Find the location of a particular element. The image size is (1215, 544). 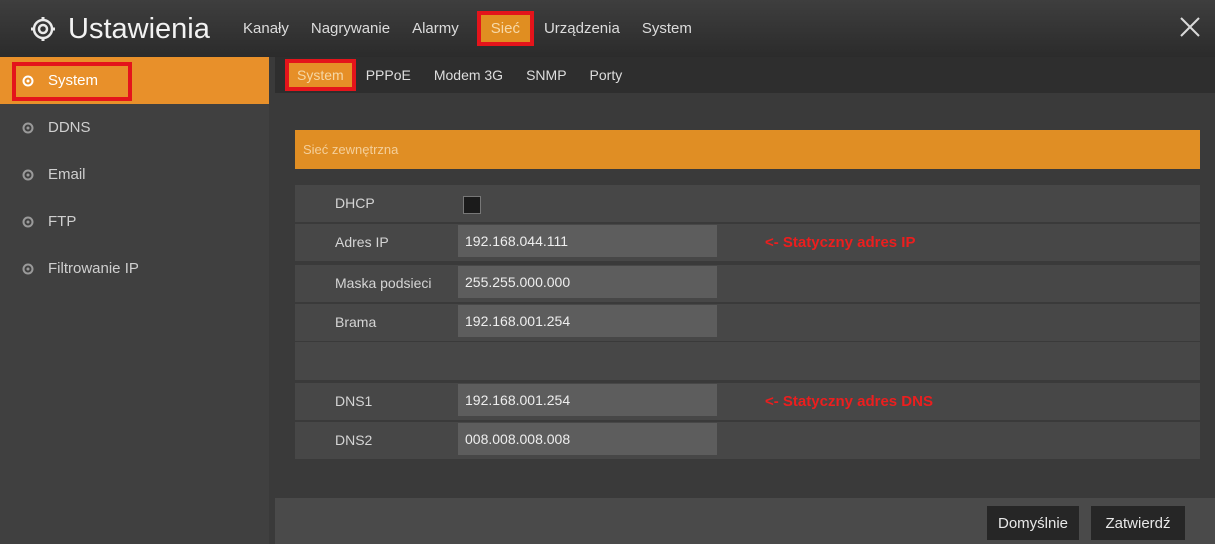

mask-row: Maska podsieci 255.255.000.000 is located at coordinates (747, 283).